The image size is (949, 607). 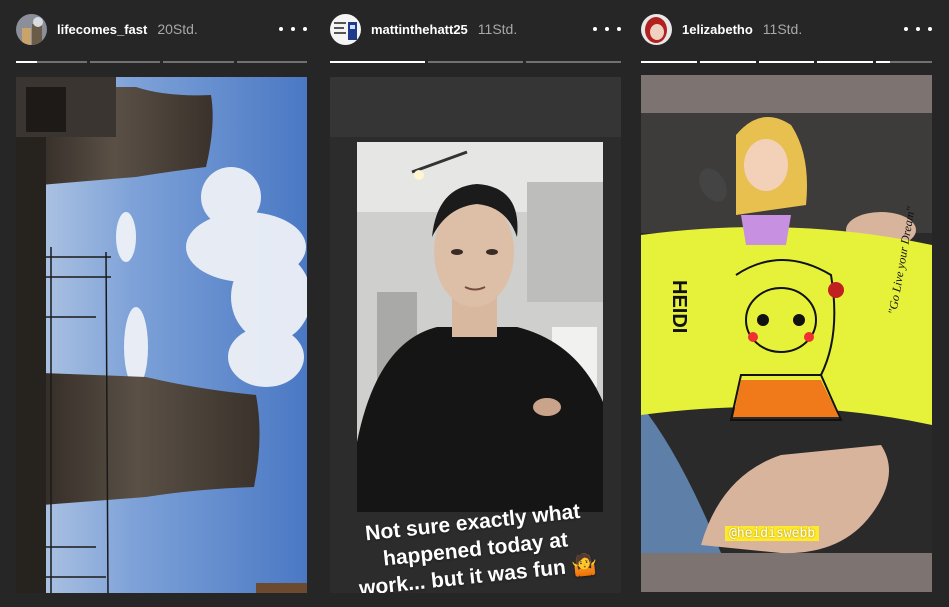 I want to click on username: 1elizabetho, so click(x=717, y=29).